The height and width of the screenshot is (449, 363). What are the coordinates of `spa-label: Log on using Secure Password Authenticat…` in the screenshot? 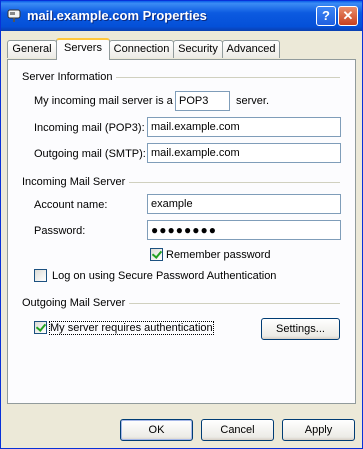 It's located at (164, 276).